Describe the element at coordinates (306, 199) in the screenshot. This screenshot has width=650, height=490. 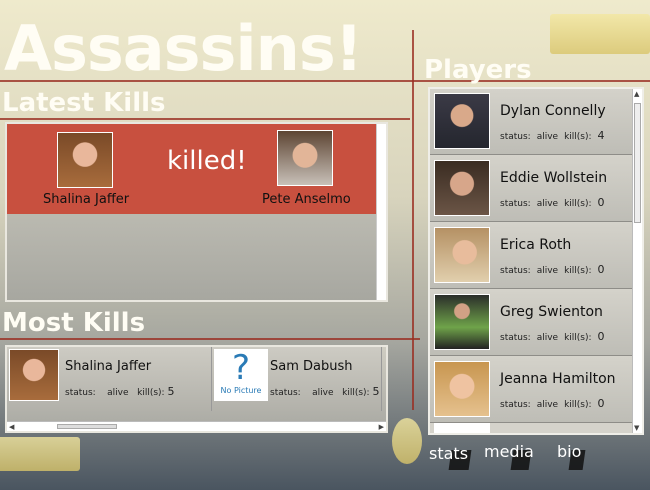
I see `victim-name: Pete Anselmo` at that location.